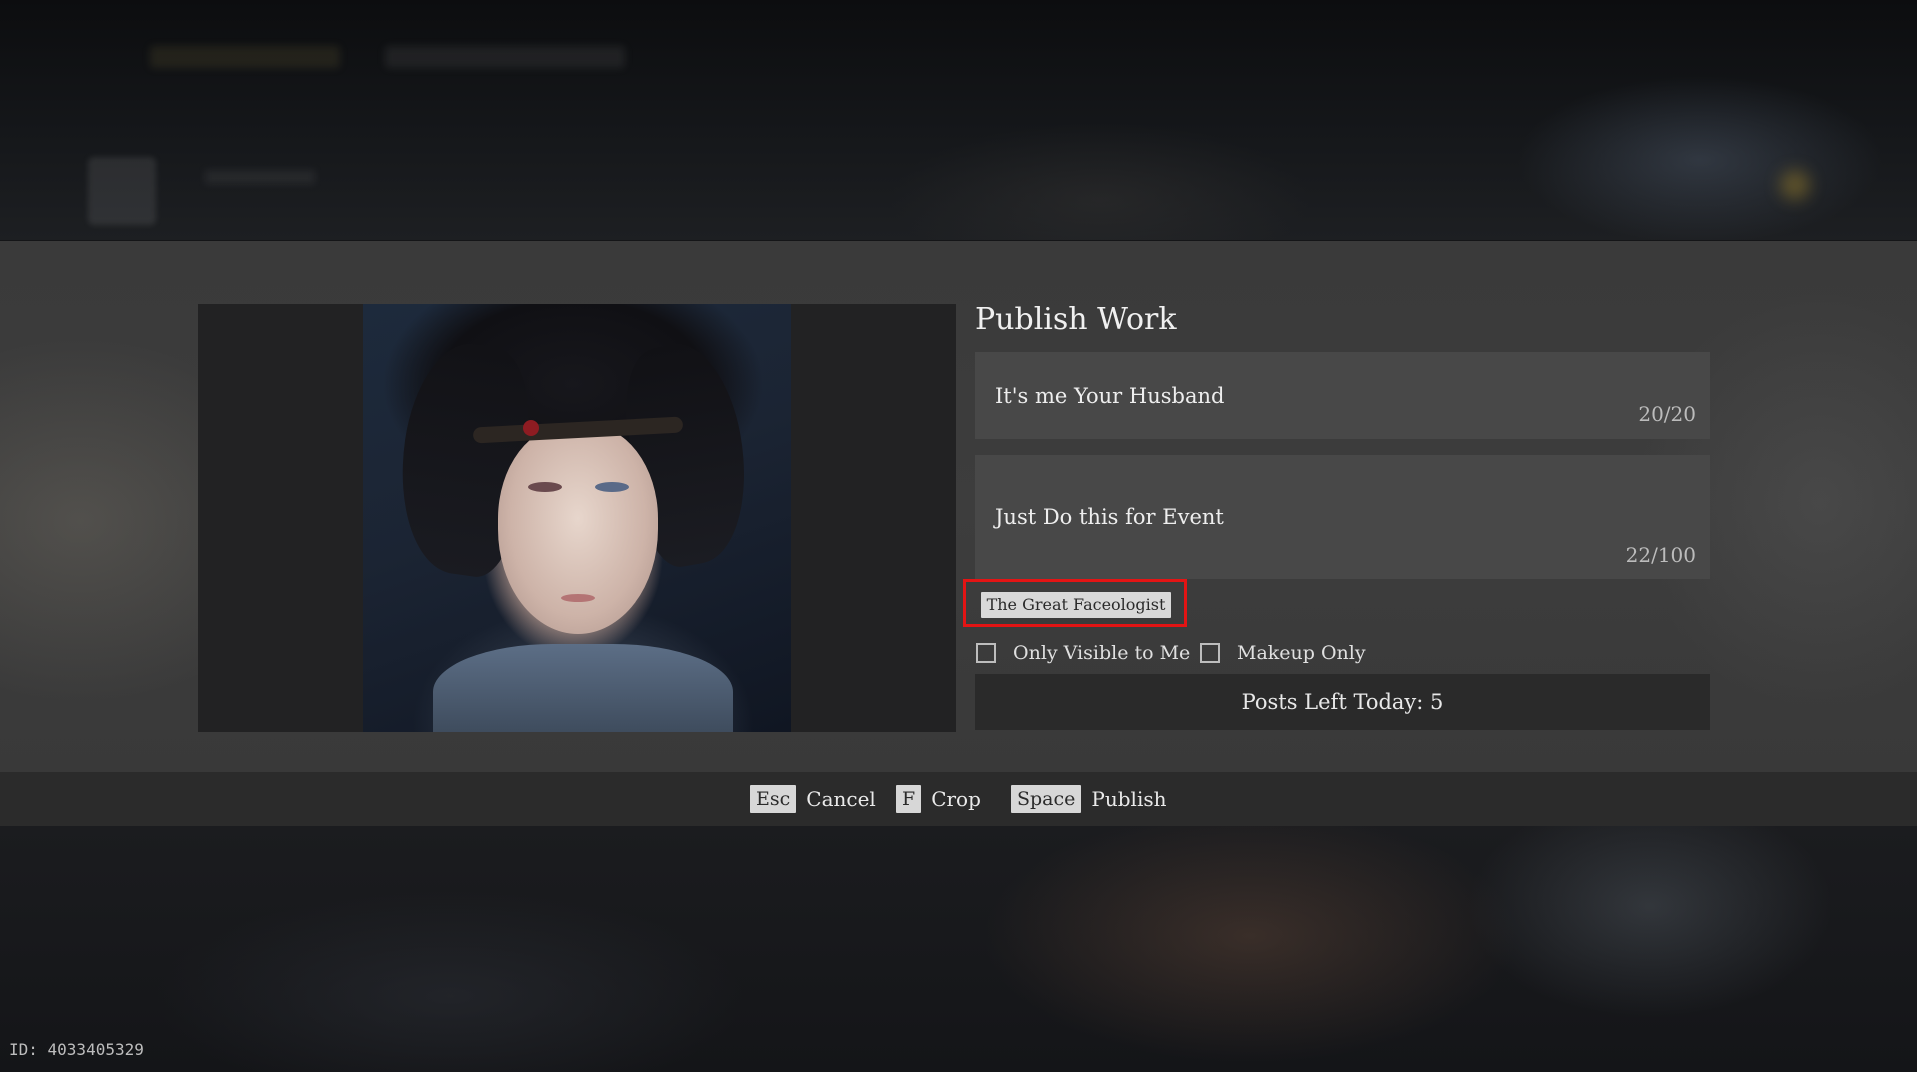 The image size is (1917, 1072). Describe the element at coordinates (1129, 799) in the screenshot. I see `publish-label: Publish` at that location.